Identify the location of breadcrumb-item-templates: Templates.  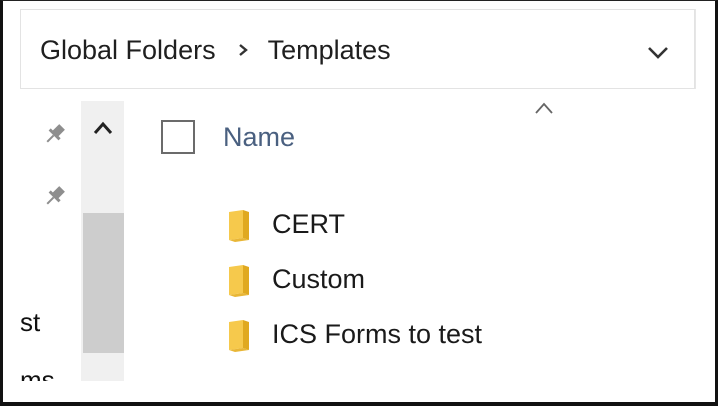
(329, 50).